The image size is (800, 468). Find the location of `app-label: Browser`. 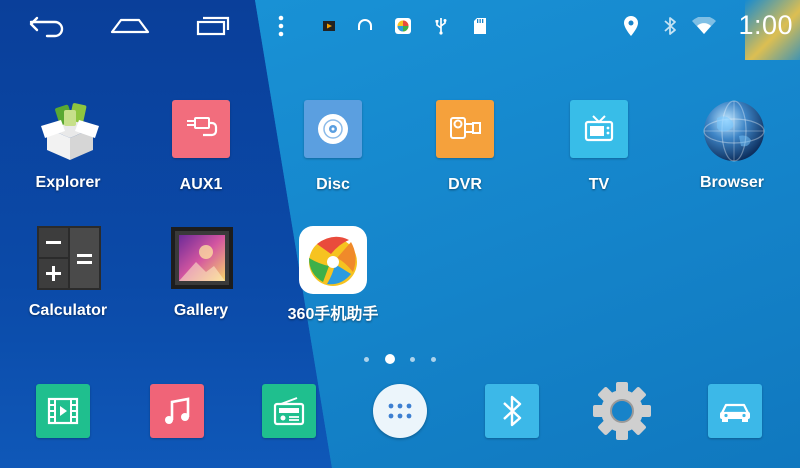

app-label: Browser is located at coordinates (732, 182).